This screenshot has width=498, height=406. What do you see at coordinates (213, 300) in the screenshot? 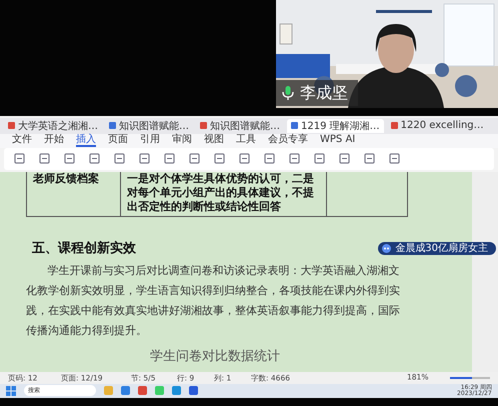
I see `paragraph: 学生开课前与实习后对比调查问卷和访谈记录表明：大学英语融入湖湘文化教学创新实效明显，学生语言知识得到归纳整合，各项技能在课内外得到实践，在实践中能有效真实地讲好湖湘故事，整体英语叙事能力得到提高，国际传播沟通能力得到提升。` at bounding box center [213, 300].